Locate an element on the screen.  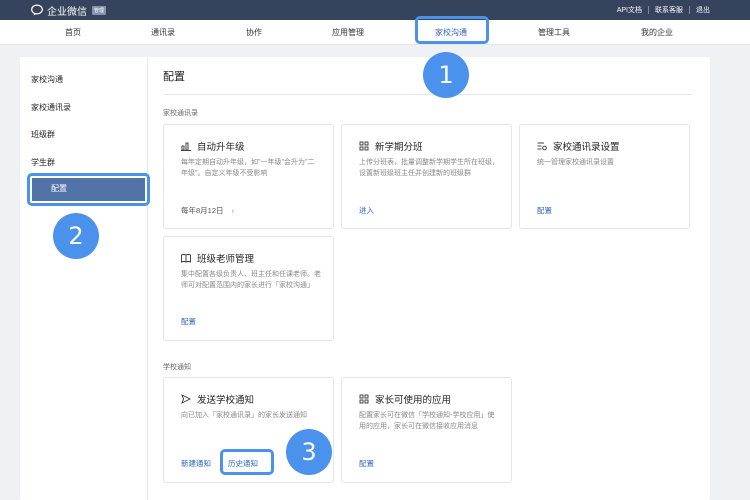
logo-text: 企业微信 is located at coordinates (67, 12).